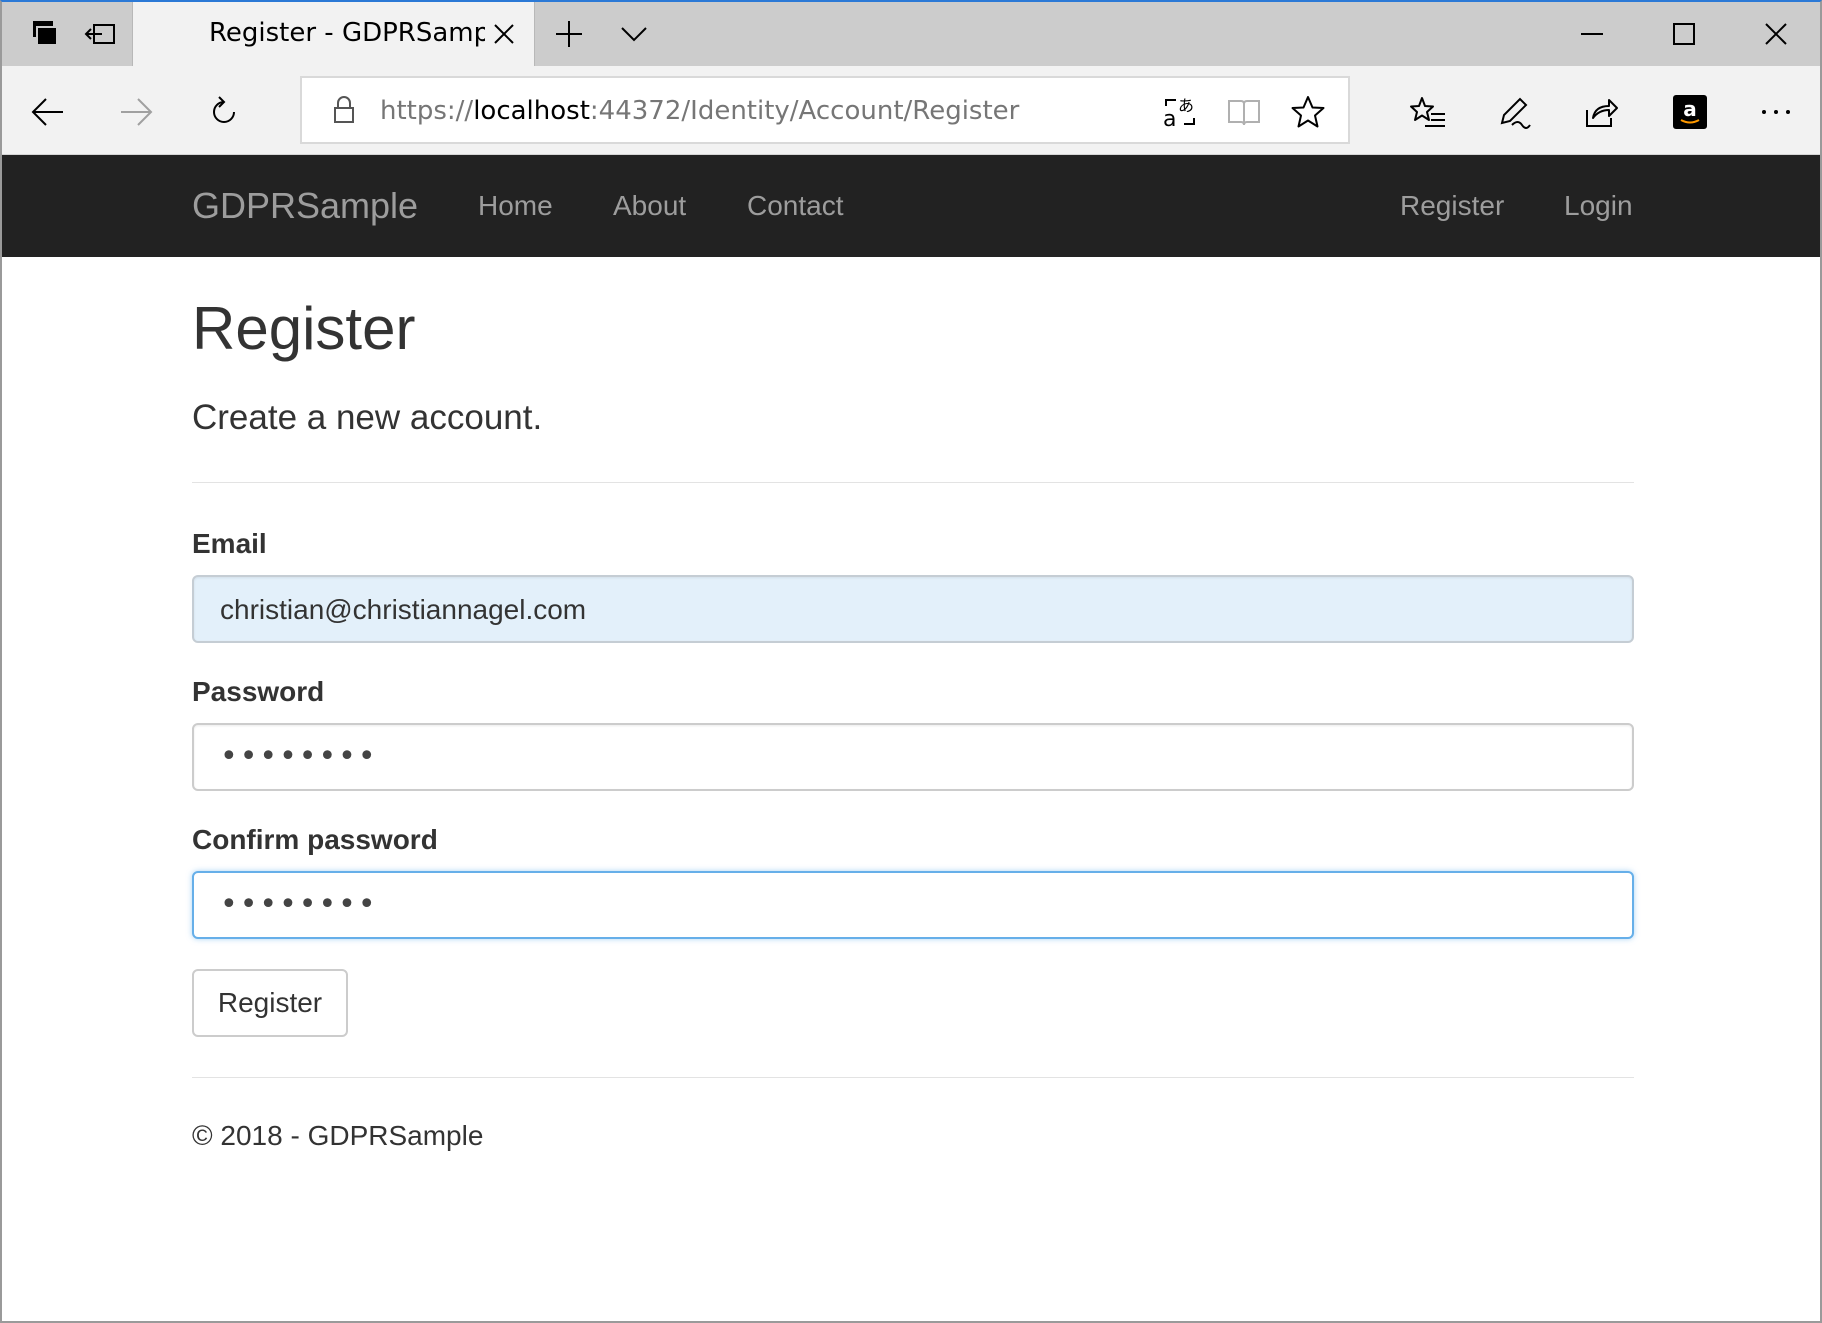 This screenshot has height=1323, width=1822. What do you see at coordinates (427, 111) in the screenshot?
I see `url-scheme: https://` at bounding box center [427, 111].